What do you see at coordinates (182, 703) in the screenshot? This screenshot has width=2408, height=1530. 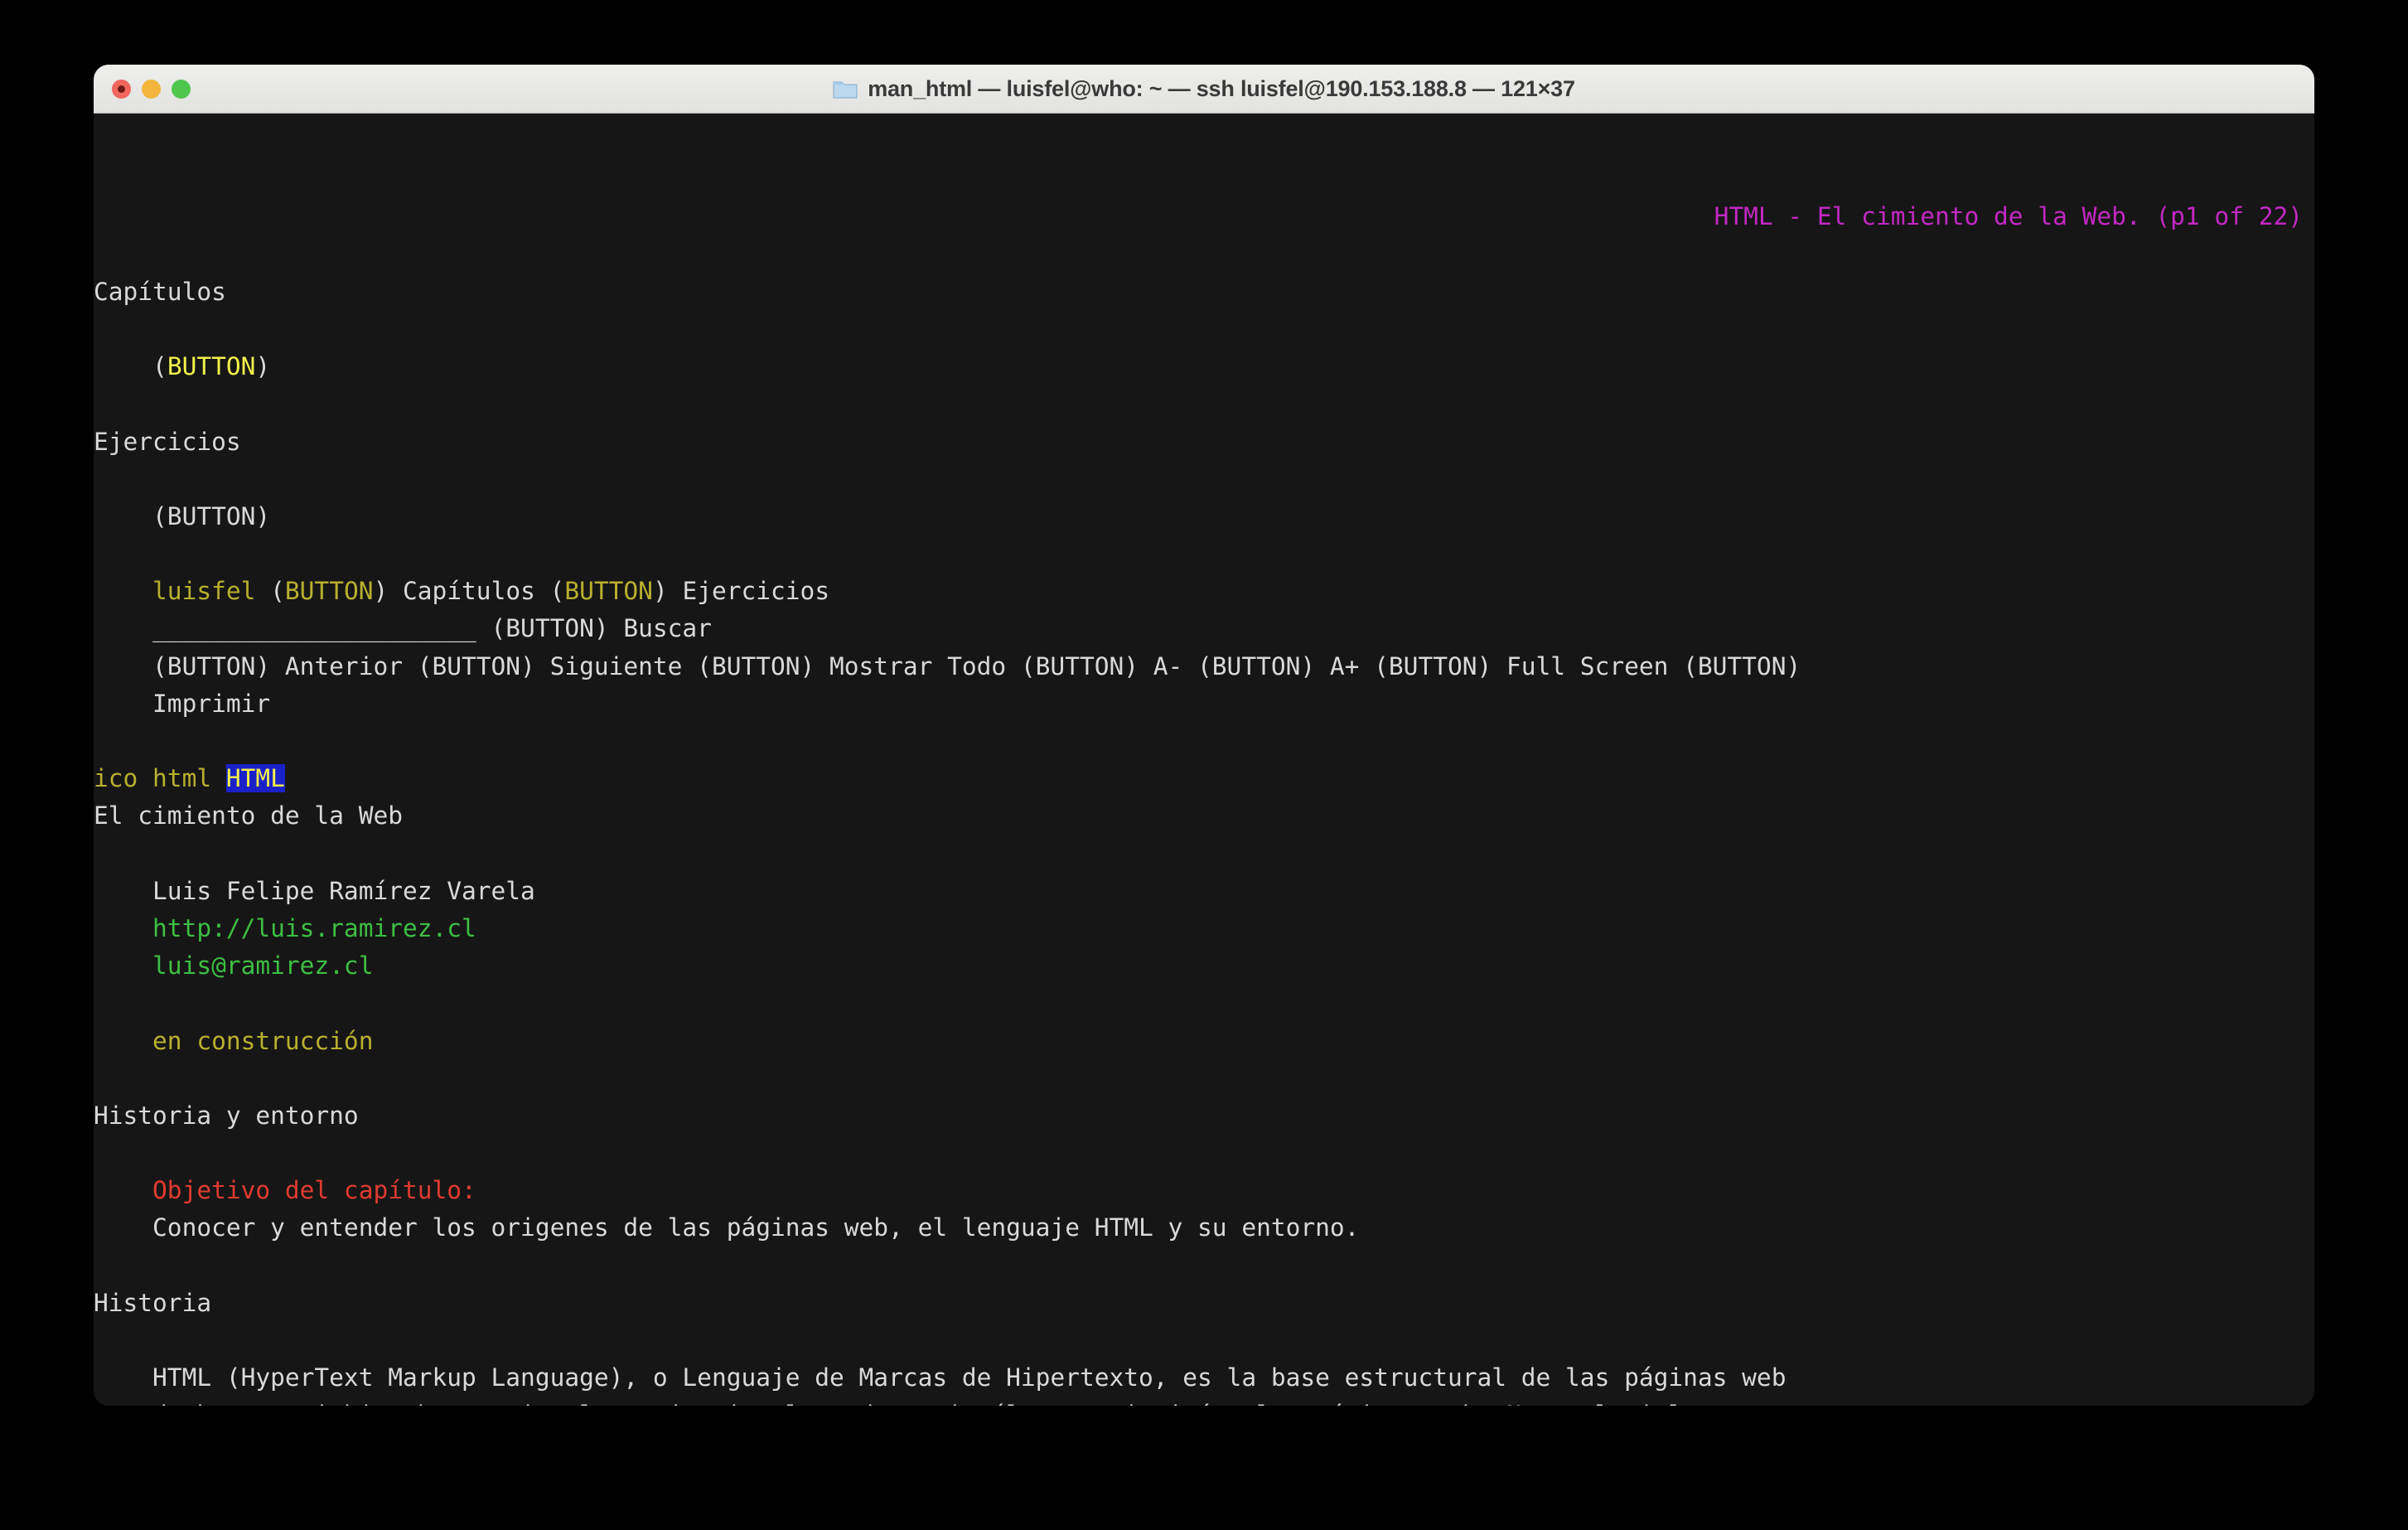 I see `terminal-segment-nav-controls-row-2-0: Imprimir` at bounding box center [182, 703].